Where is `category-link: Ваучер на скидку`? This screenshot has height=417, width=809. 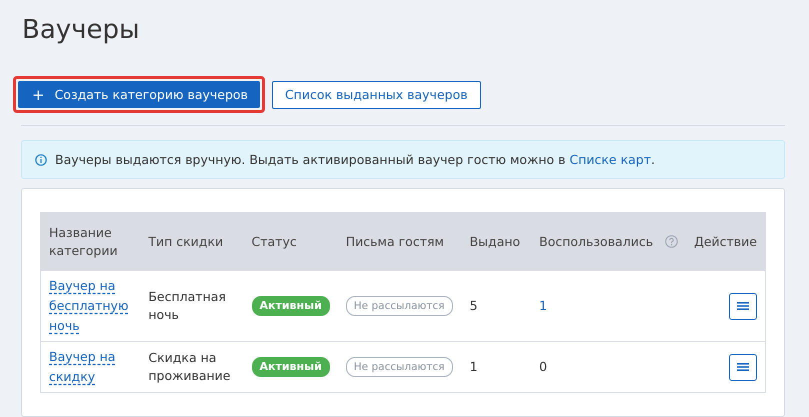
category-link: Ваучер на скидку is located at coordinates (90, 367).